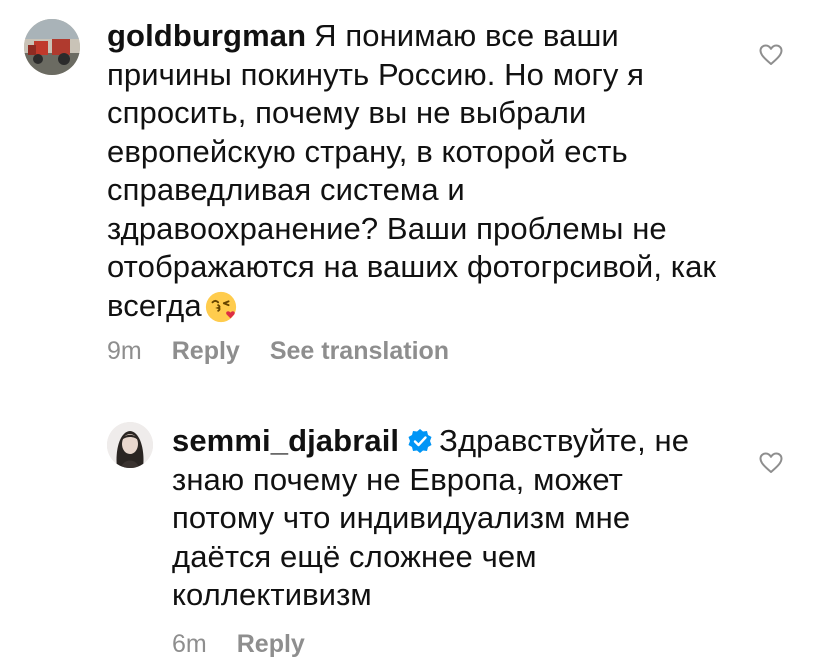  Describe the element at coordinates (220, 306) in the screenshot. I see `kissing-face-with-heart-emoji` at that location.